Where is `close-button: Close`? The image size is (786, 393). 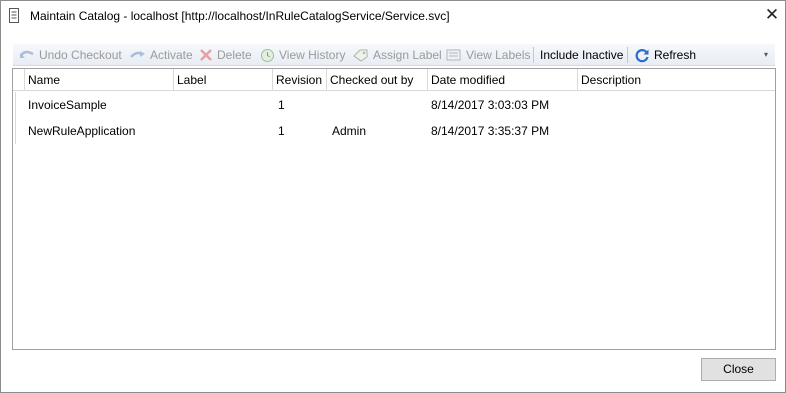 close-button: Close is located at coordinates (738, 369).